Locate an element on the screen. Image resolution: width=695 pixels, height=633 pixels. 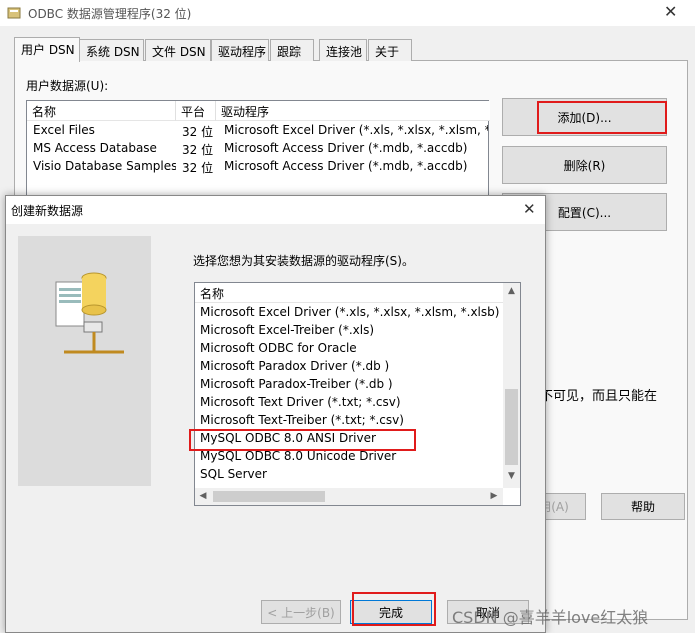
scroll-down-icon: ▼ is located at coordinates (511, 476).